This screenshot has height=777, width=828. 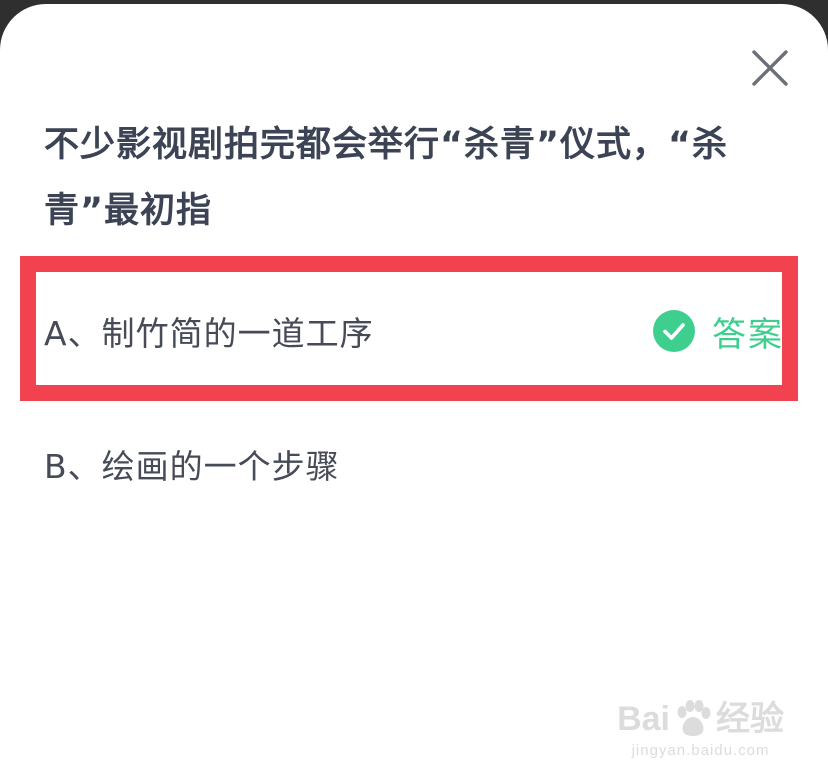 What do you see at coordinates (748, 334) in the screenshot?
I see `answer-label: 答案` at bounding box center [748, 334].